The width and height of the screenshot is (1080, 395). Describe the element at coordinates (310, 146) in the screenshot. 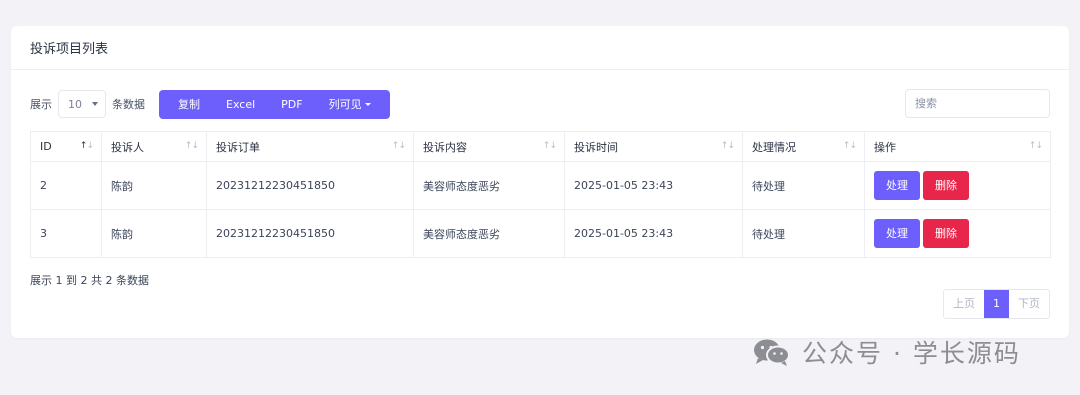

I see `column-header-order: 投诉订单 ↑↓` at that location.